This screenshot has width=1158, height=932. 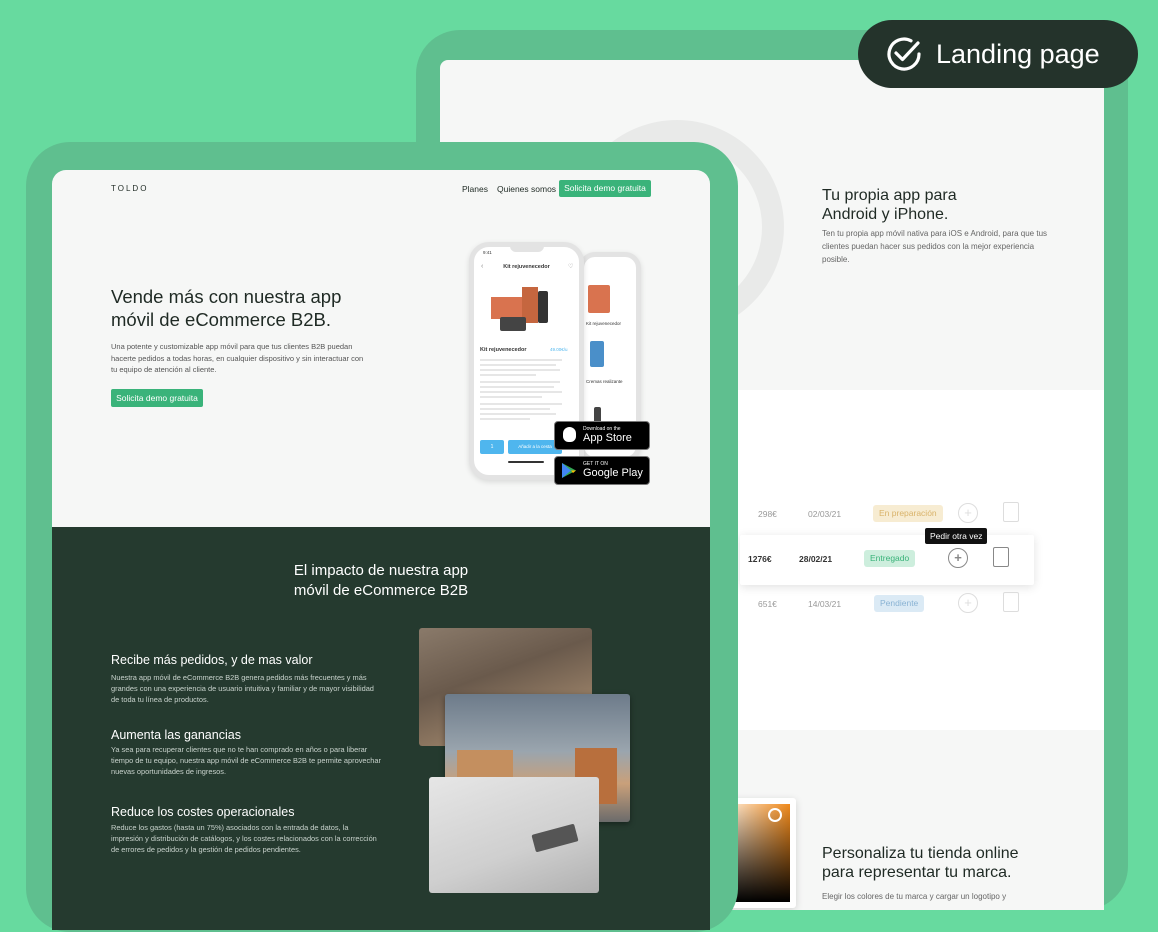 I want to click on product-image, so click(x=527, y=308).